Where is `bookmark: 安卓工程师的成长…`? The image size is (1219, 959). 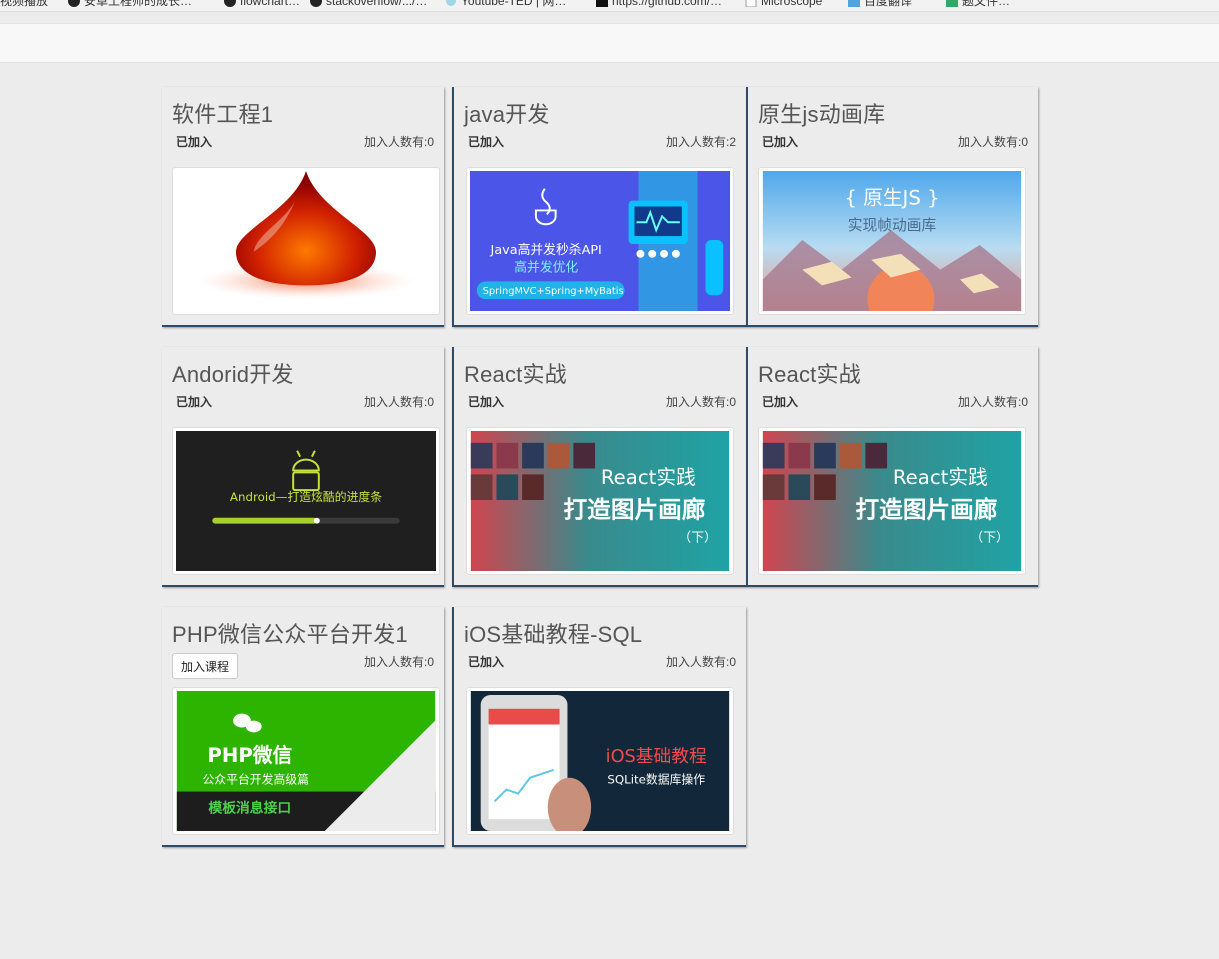
bookmark: 安卓工程师的成长… is located at coordinates (130, 4).